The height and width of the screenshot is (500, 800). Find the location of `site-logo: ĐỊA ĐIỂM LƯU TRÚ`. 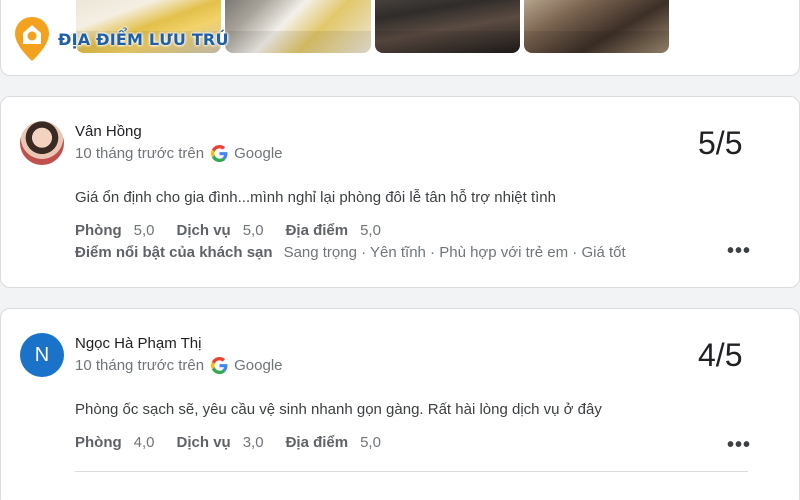

site-logo: ĐỊA ĐIỂM LƯU TRÚ is located at coordinates (121, 39).